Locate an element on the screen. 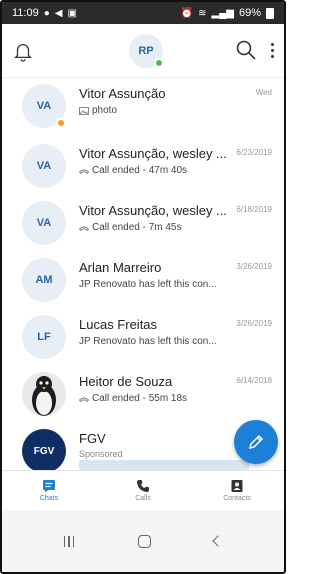 This screenshot has height=574, width=320. avatar-initials: LF is located at coordinates (44, 337).